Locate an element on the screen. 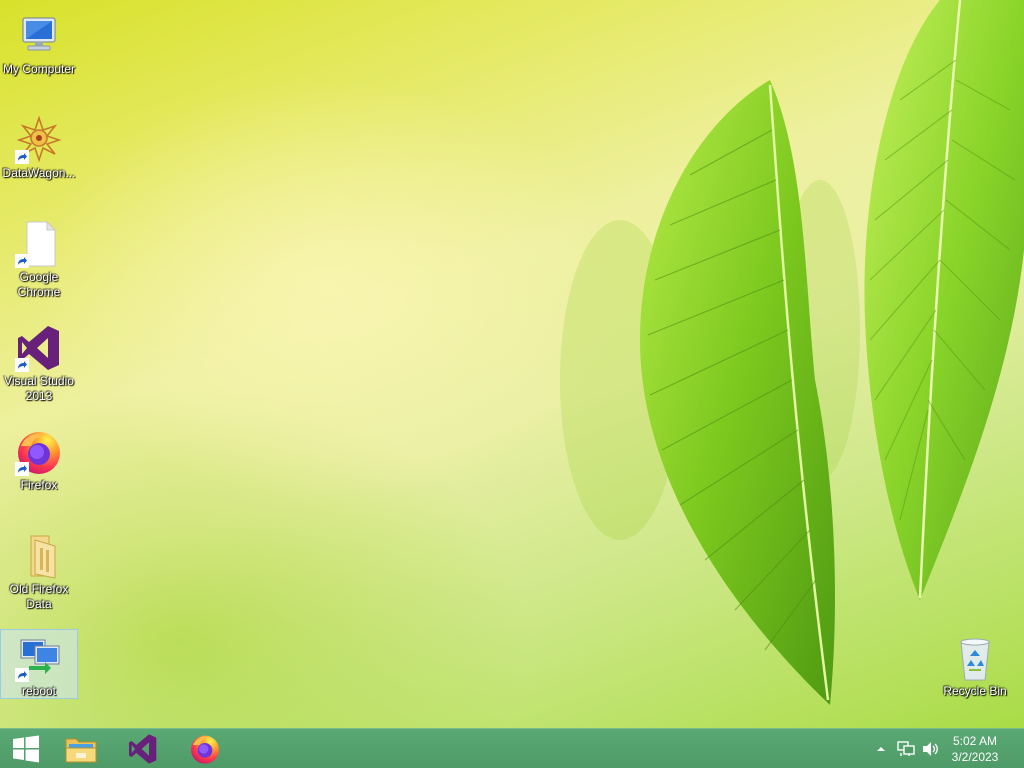 The height and width of the screenshot is (769, 1024). desktop-icon-recycle-bin: Recycle Bin is located at coordinates (975, 664).